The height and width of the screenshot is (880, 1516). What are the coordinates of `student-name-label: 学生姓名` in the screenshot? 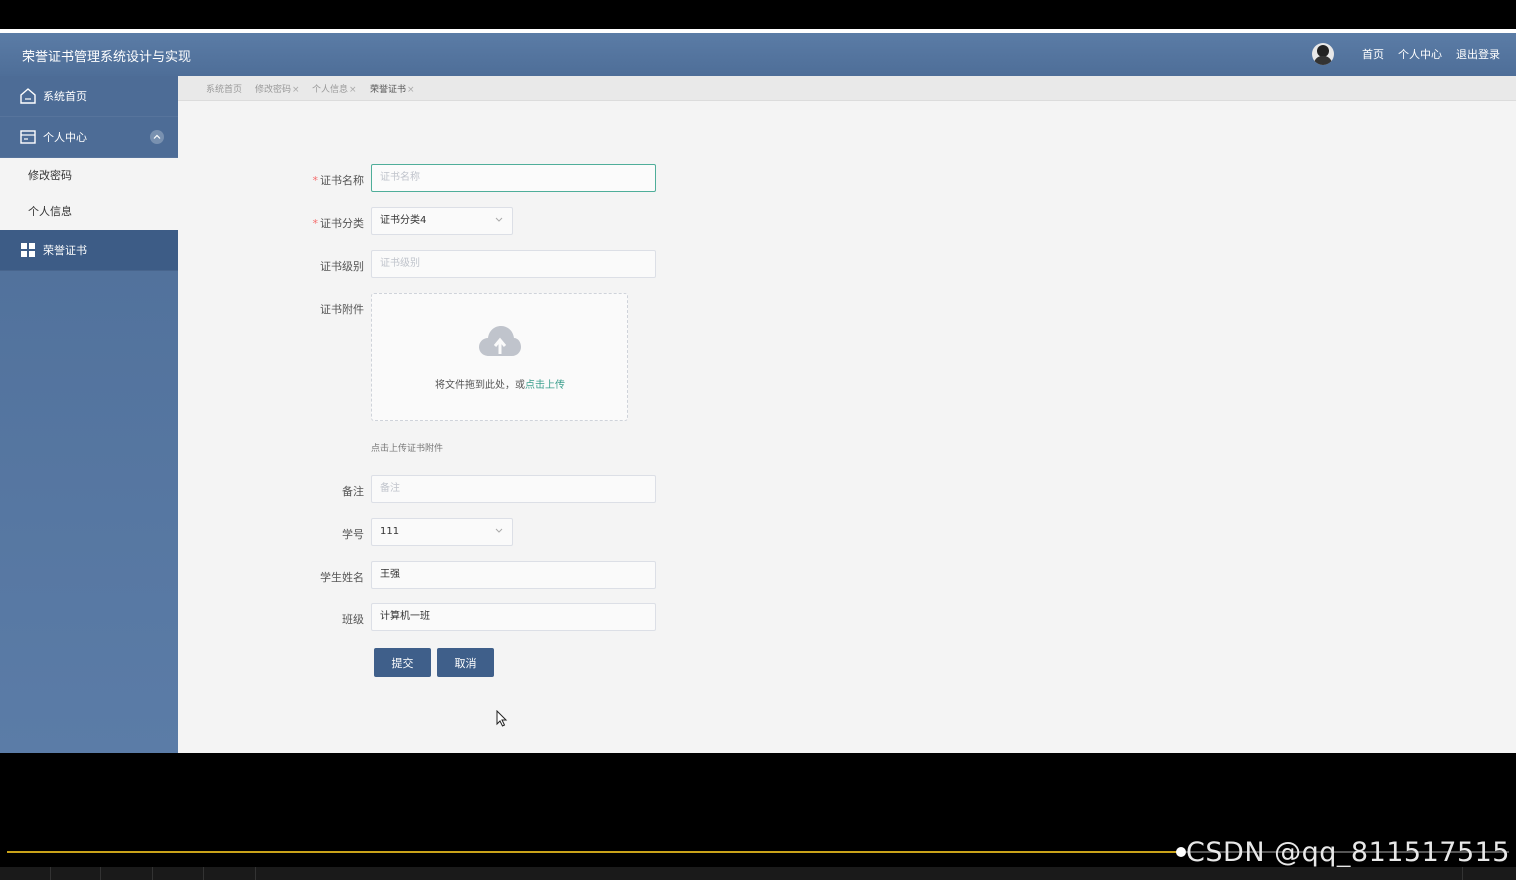 It's located at (342, 577).